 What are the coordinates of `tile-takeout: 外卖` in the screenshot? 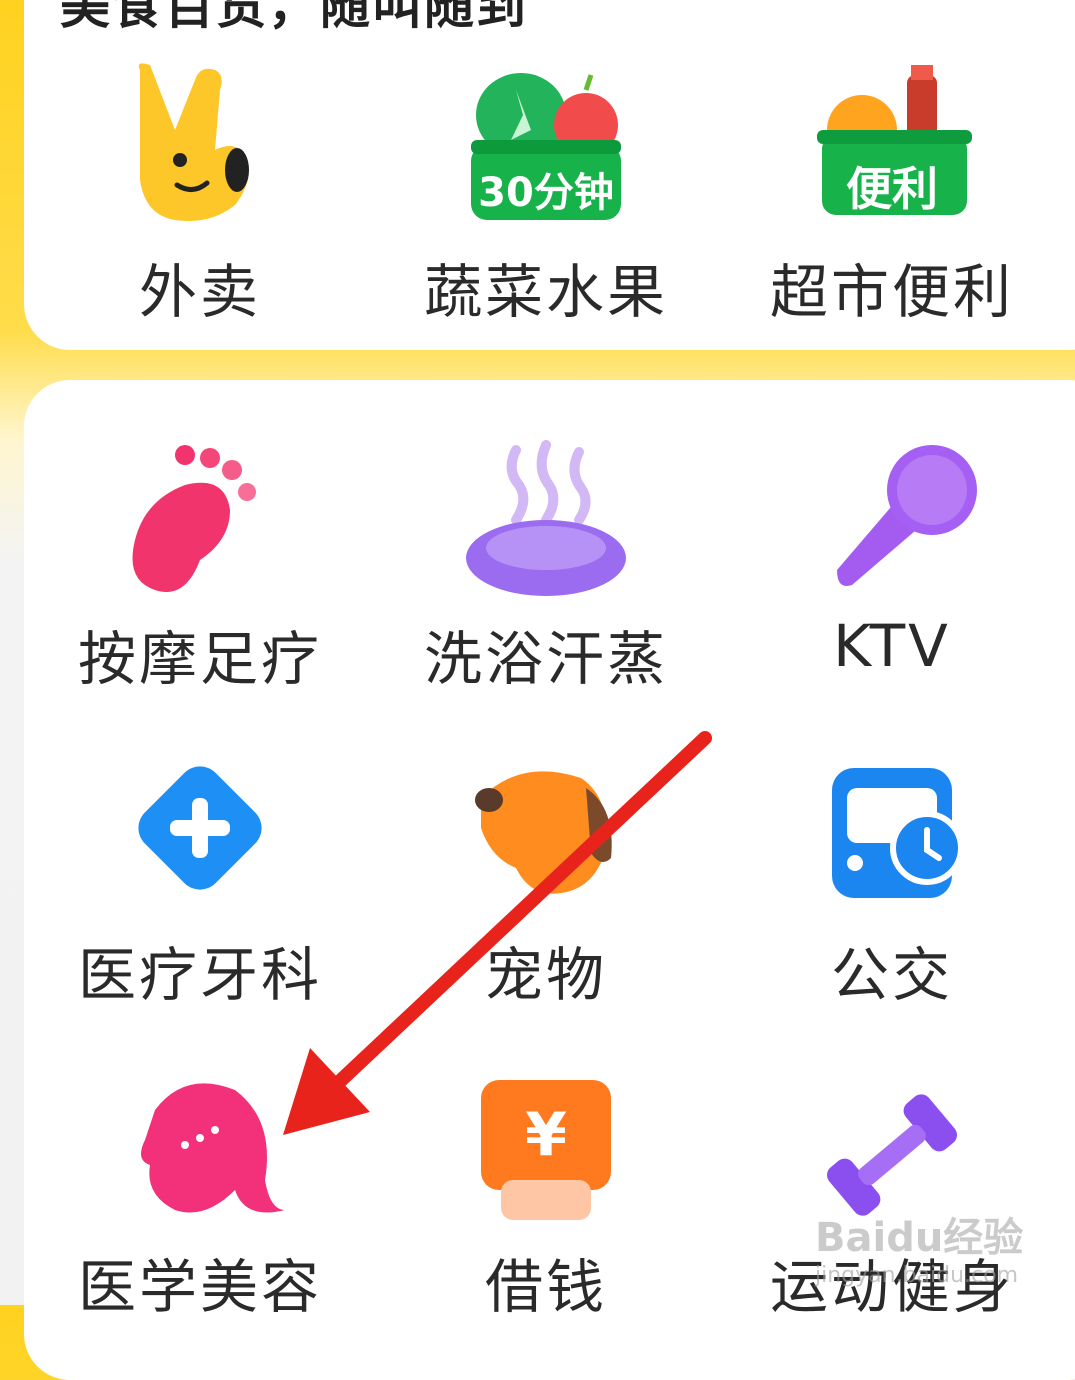 It's located at (200, 210).